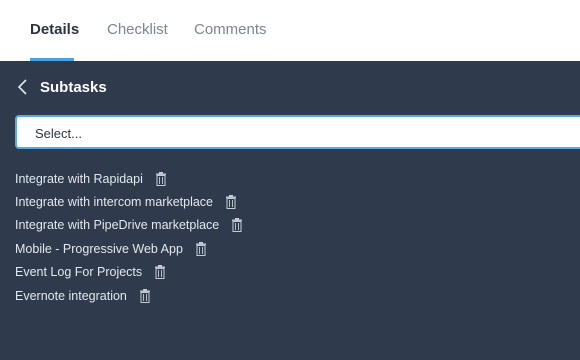 The height and width of the screenshot is (360, 580). Describe the element at coordinates (99, 249) in the screenshot. I see `subtask-label: Mobile - Progressive Web App` at that location.